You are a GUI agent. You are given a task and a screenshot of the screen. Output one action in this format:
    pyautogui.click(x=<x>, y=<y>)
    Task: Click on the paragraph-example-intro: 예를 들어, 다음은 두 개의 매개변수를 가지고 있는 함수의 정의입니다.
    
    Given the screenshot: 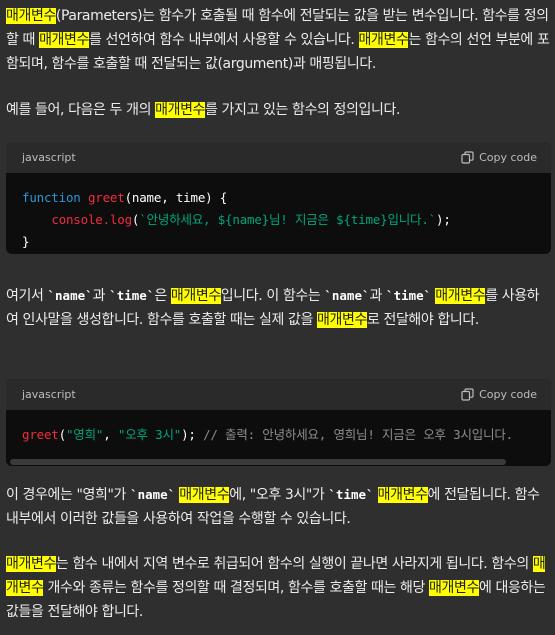 What is the action you would take?
    pyautogui.click(x=203, y=110)
    